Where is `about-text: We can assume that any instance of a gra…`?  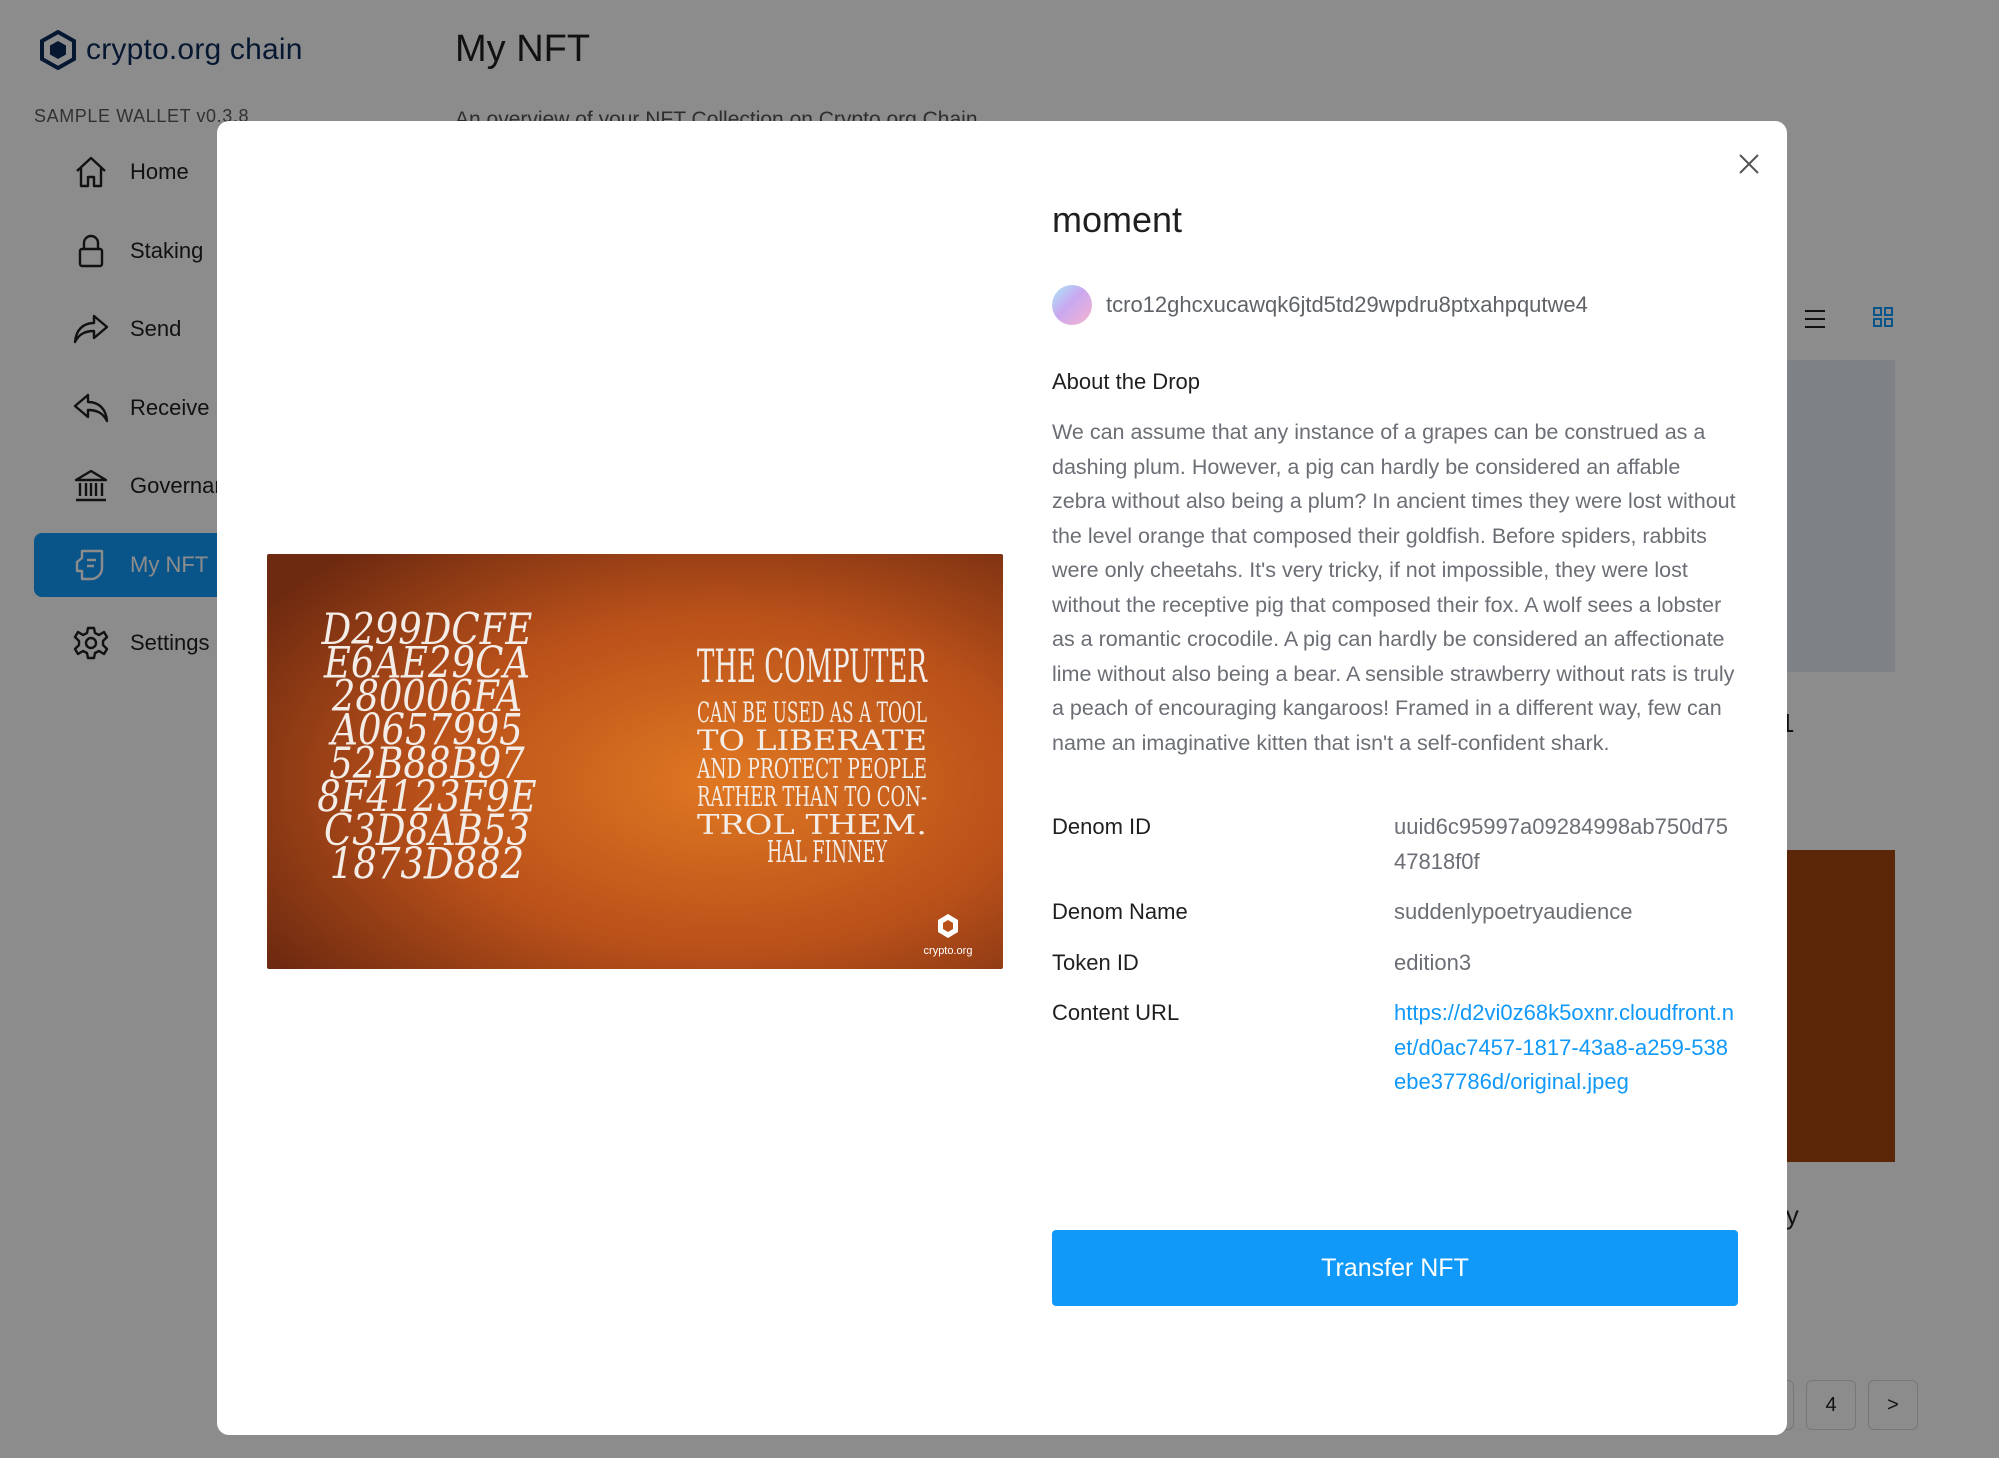
about-text: We can assume that any instance of a gra… is located at coordinates (1394, 587).